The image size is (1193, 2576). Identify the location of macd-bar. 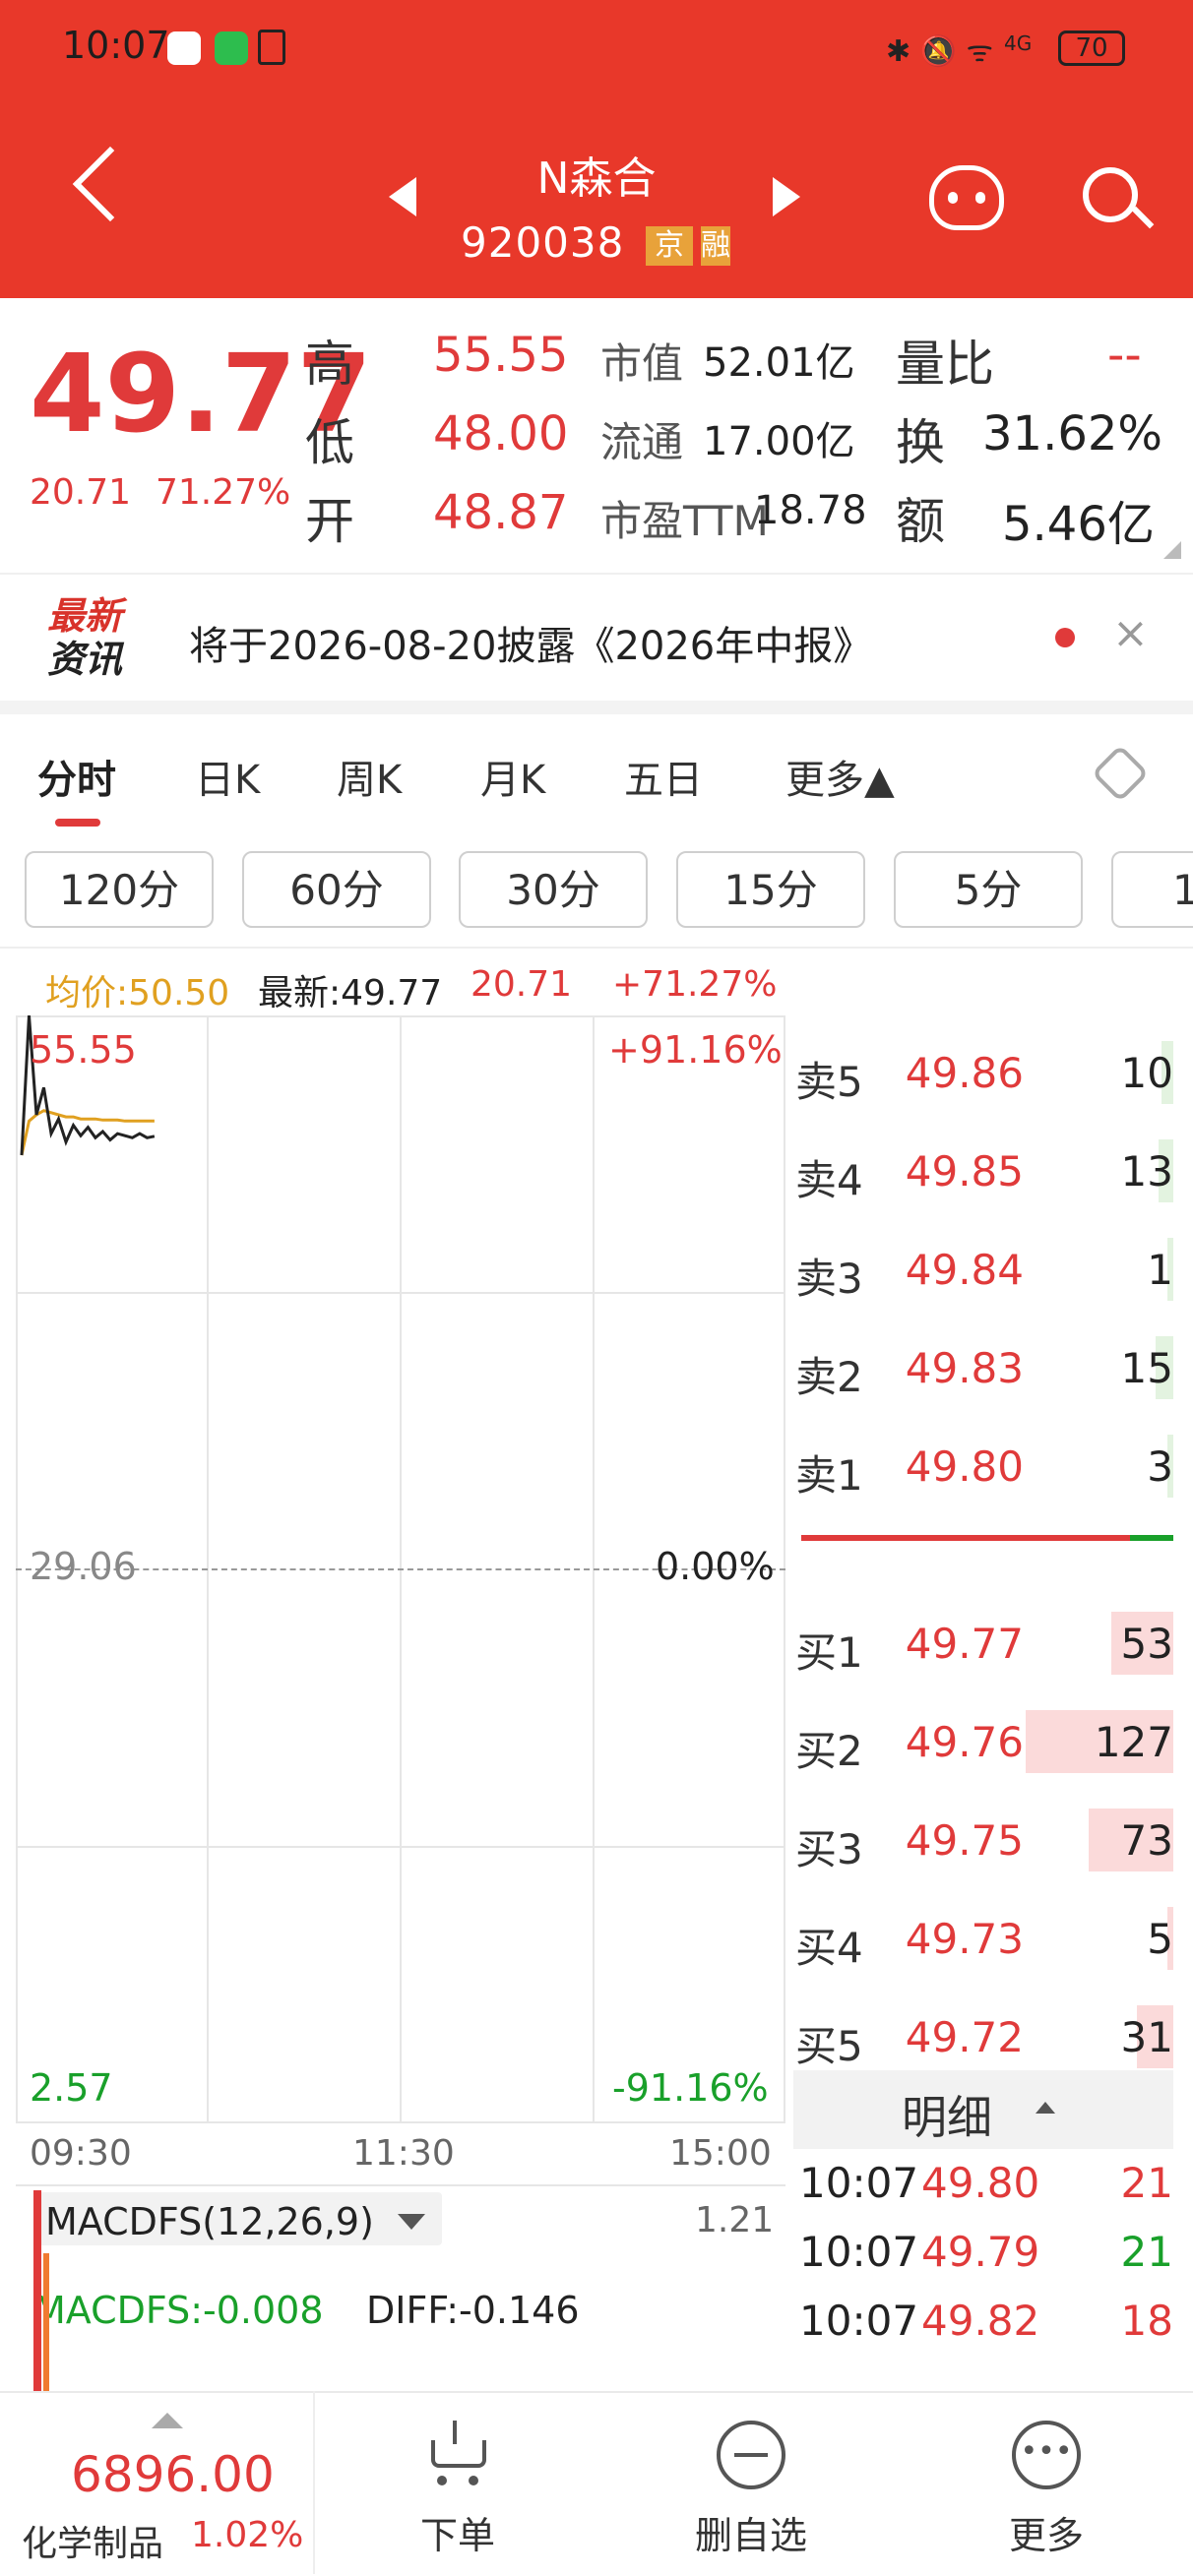
(37, 2290).